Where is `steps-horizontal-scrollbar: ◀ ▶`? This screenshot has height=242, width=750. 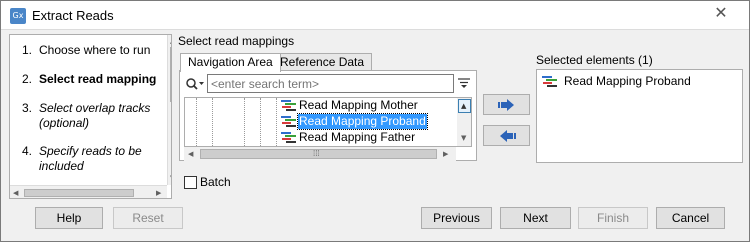
steps-horizontal-scrollbar: ◀ ▶ is located at coordinates (88, 191).